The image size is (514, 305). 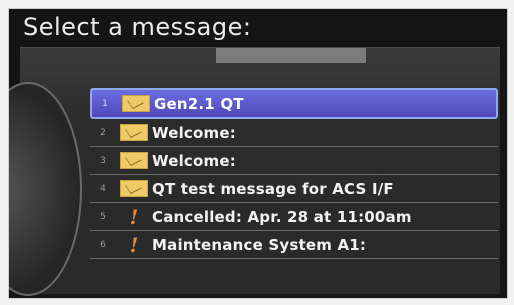 I want to click on message-number: 6, so click(x=103, y=244).